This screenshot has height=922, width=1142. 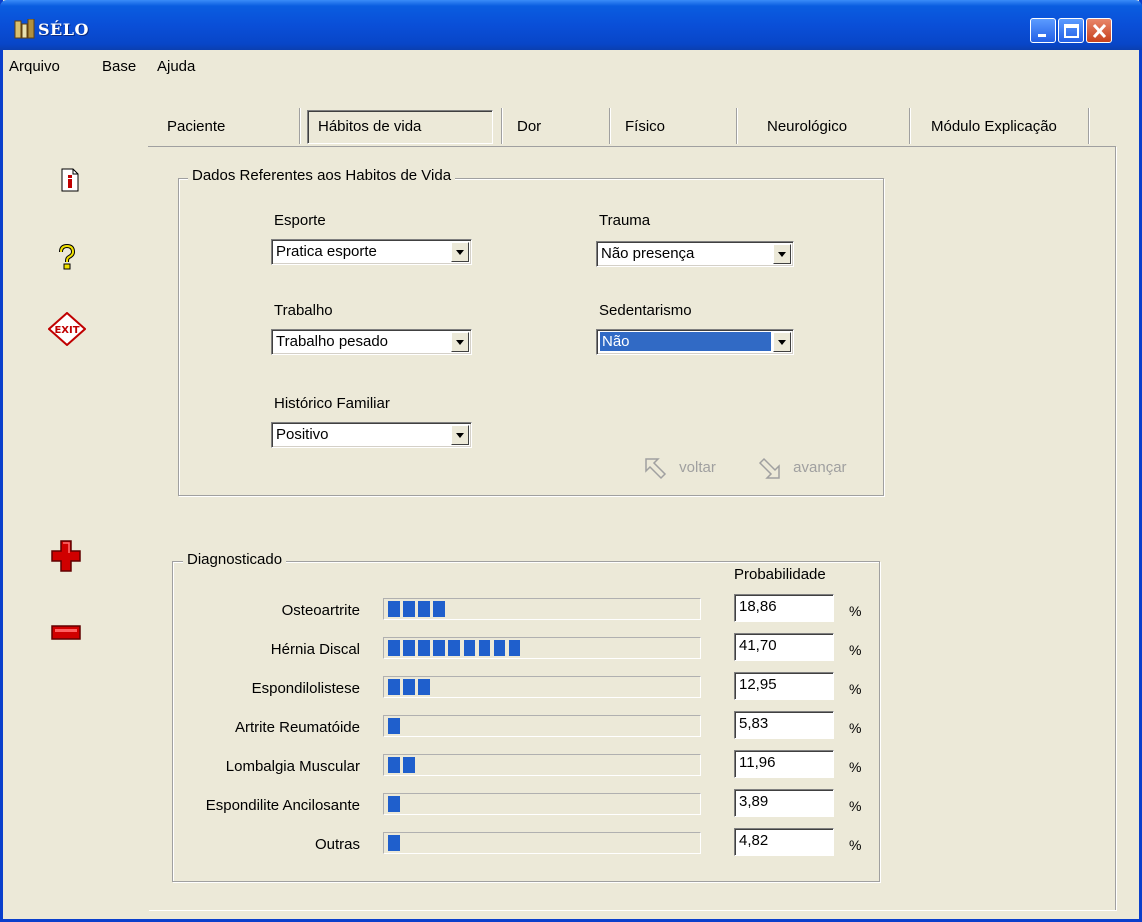 I want to click on esporte-select: Pratica esporte, so click(x=371, y=252).